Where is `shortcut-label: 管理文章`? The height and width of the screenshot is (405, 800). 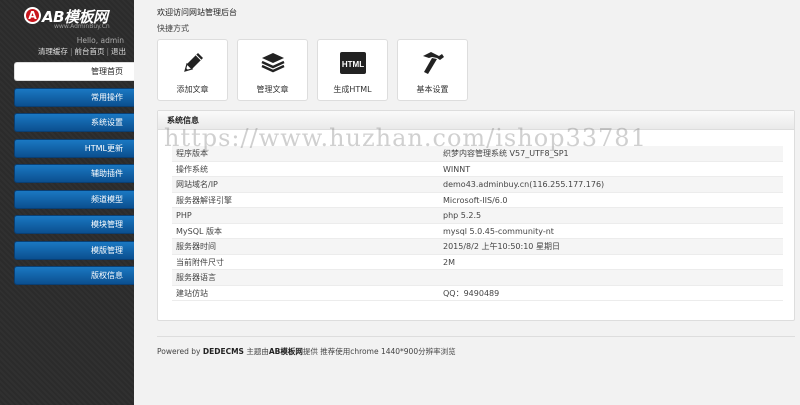
shortcut-label: 管理文章 is located at coordinates (272, 89).